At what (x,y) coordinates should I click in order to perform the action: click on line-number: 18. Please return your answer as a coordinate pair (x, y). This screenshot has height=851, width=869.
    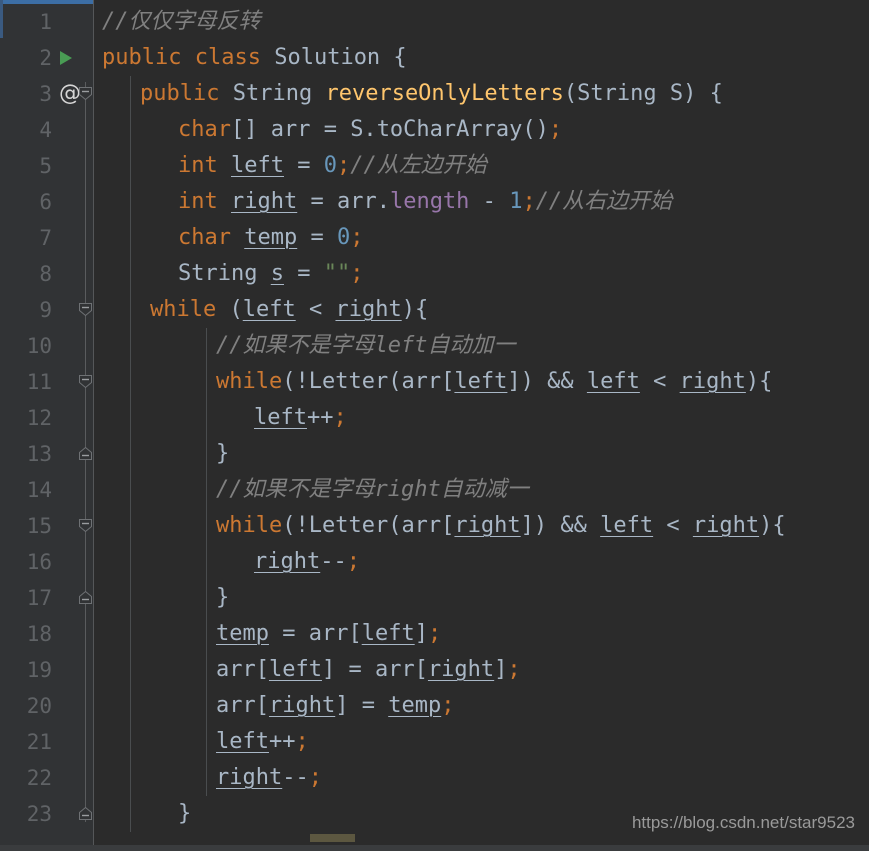
    Looking at the image, I should click on (39, 634).